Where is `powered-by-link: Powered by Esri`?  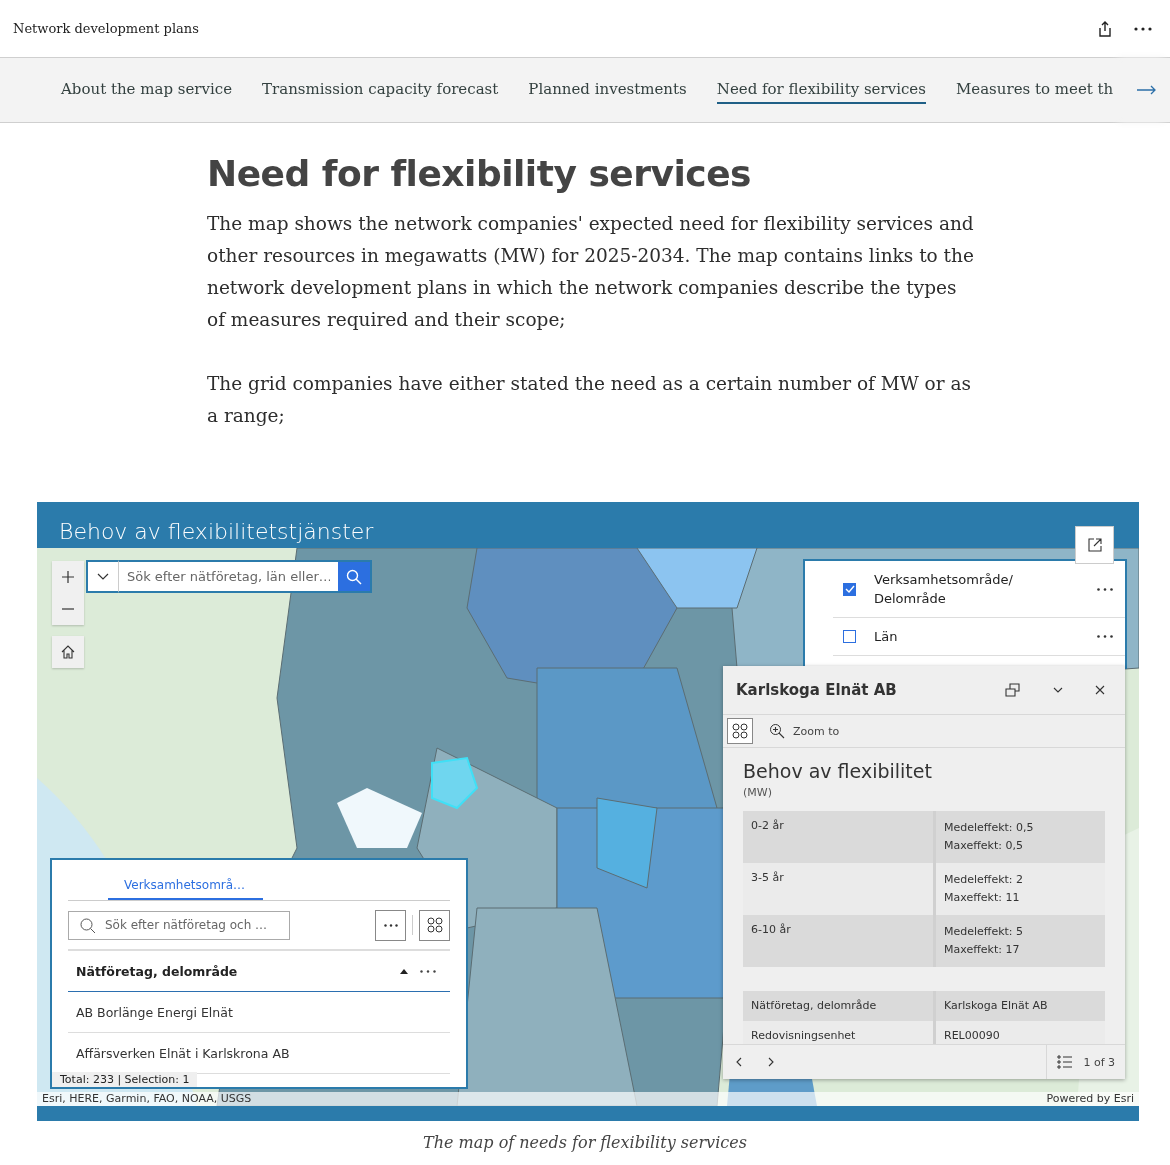 powered-by-link: Powered by Esri is located at coordinates (1090, 1099).